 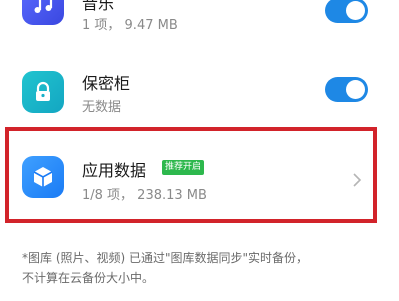 I want to click on backup-note: *图库 (照片、视频) 已通过"图库数据同步"实时备份， 不计算在云备份大小中。, so click(x=202, y=268).